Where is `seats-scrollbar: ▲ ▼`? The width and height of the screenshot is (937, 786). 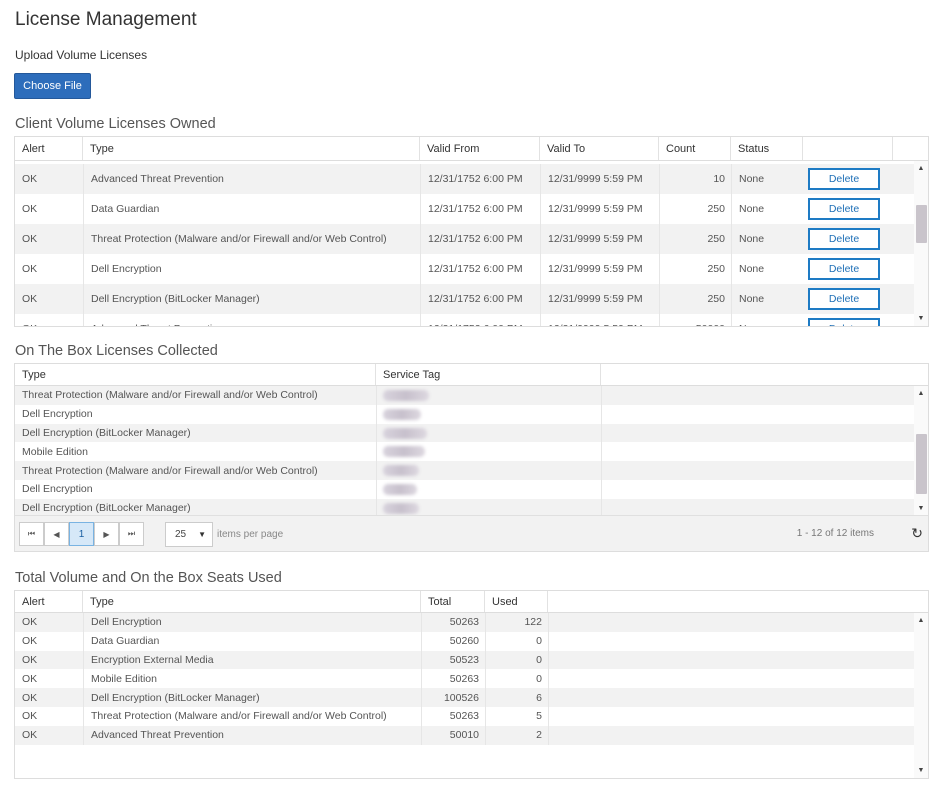 seats-scrollbar: ▲ ▼ is located at coordinates (921, 695).